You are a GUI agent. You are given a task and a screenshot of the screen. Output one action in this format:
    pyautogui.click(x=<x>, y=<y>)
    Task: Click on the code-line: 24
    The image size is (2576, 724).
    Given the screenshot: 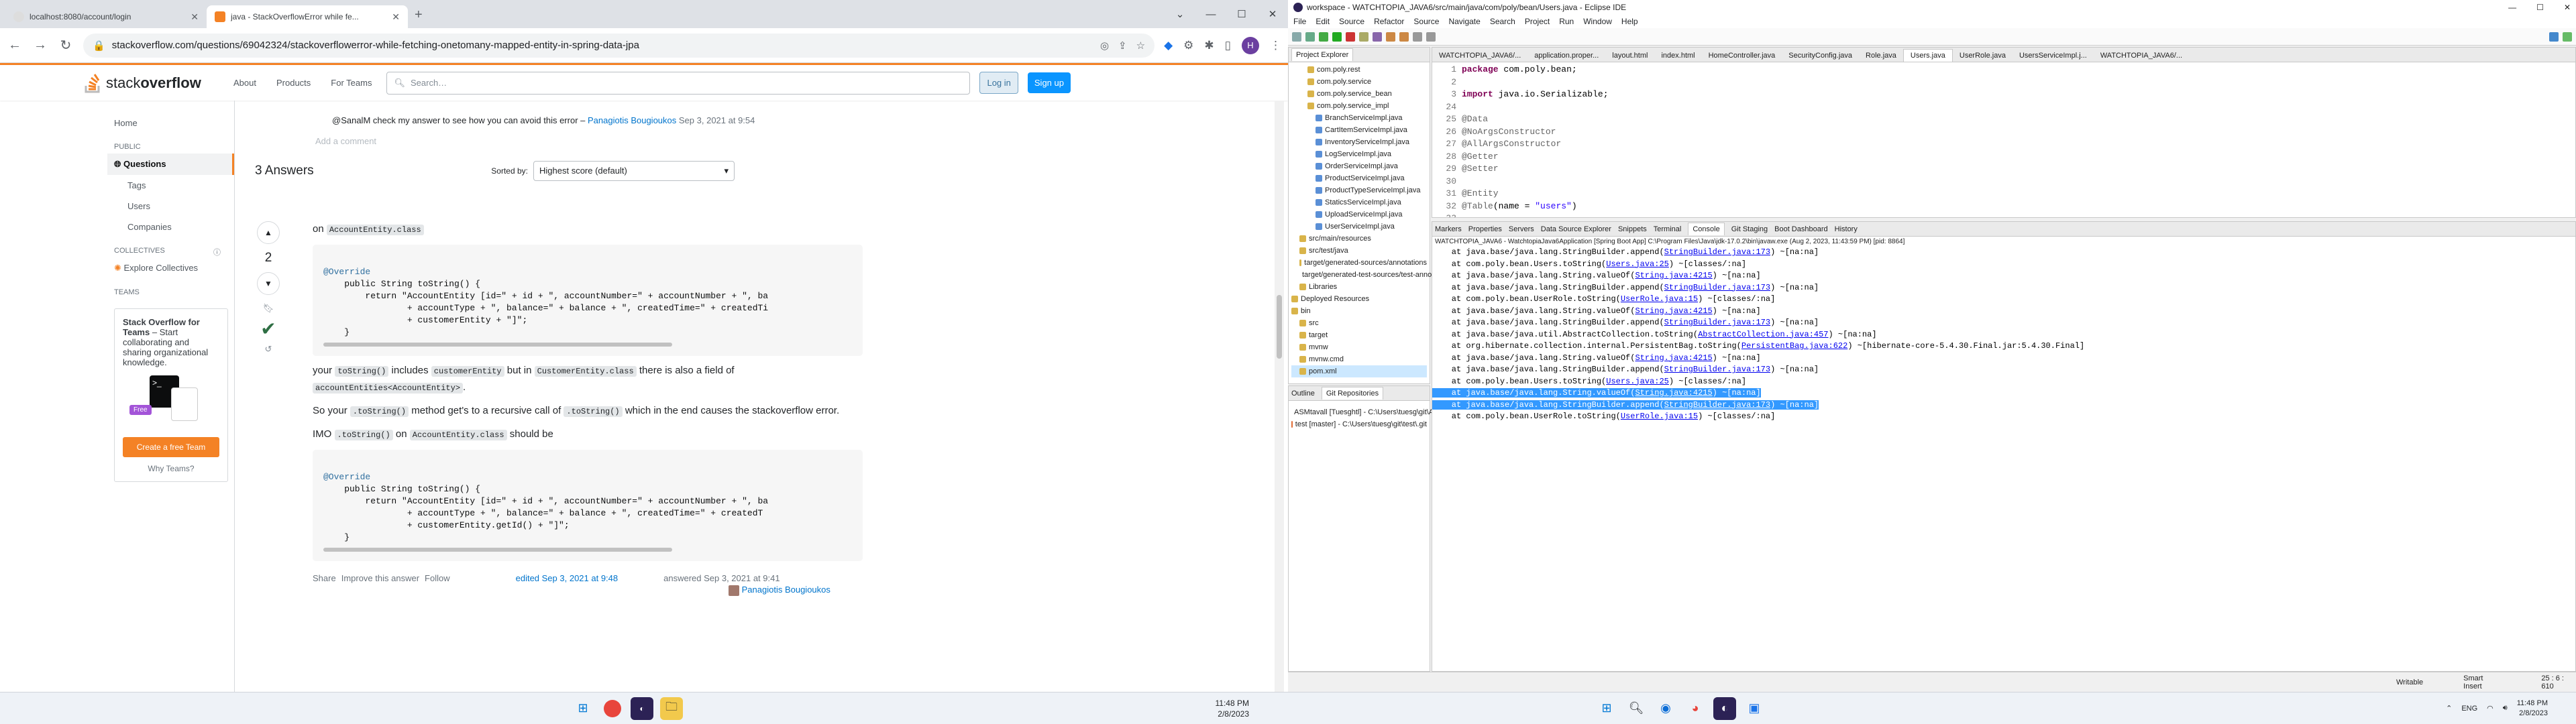 What is the action you would take?
    pyautogui.click(x=2003, y=107)
    